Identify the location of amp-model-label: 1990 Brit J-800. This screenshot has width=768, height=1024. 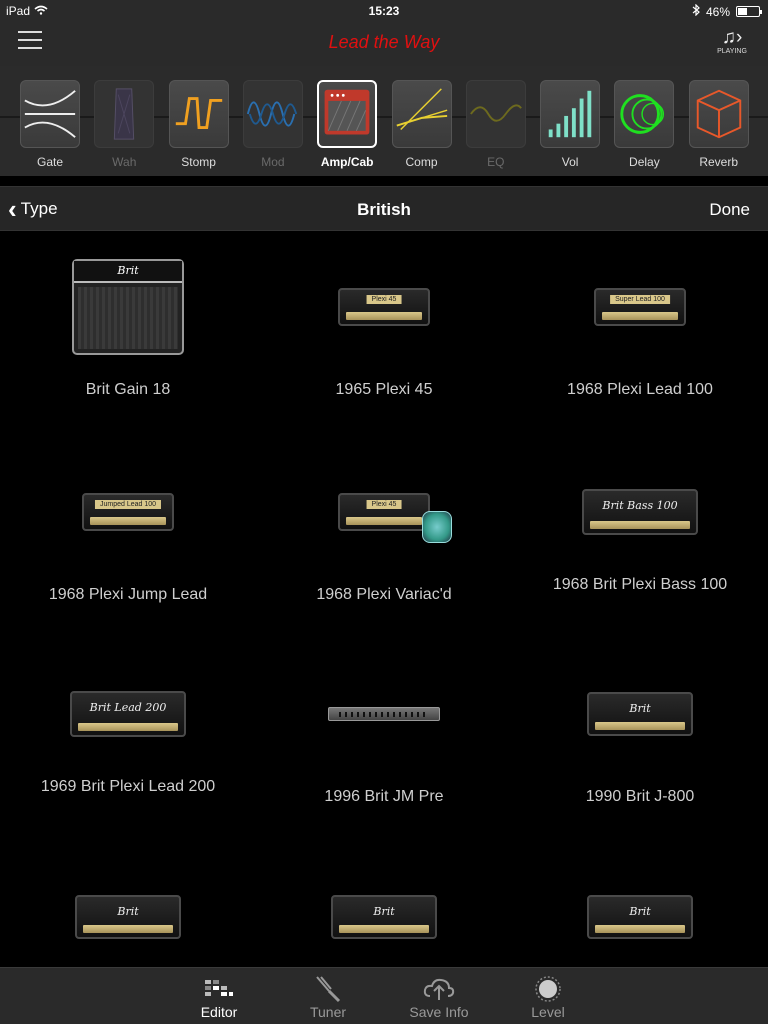
(640, 796).